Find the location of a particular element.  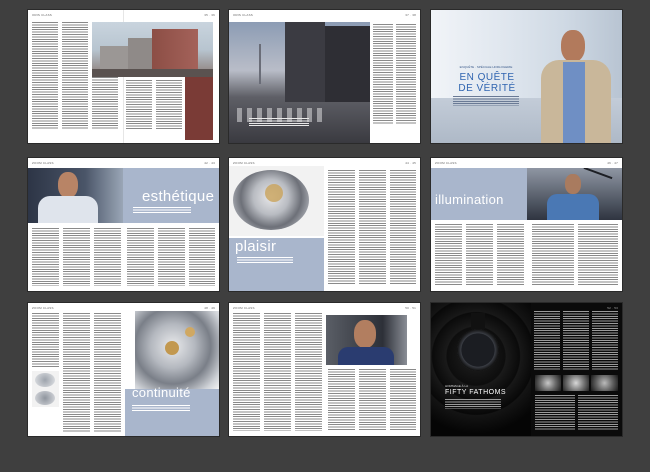

feature-title: FIFTY FATHOMS is located at coordinates (476, 392).